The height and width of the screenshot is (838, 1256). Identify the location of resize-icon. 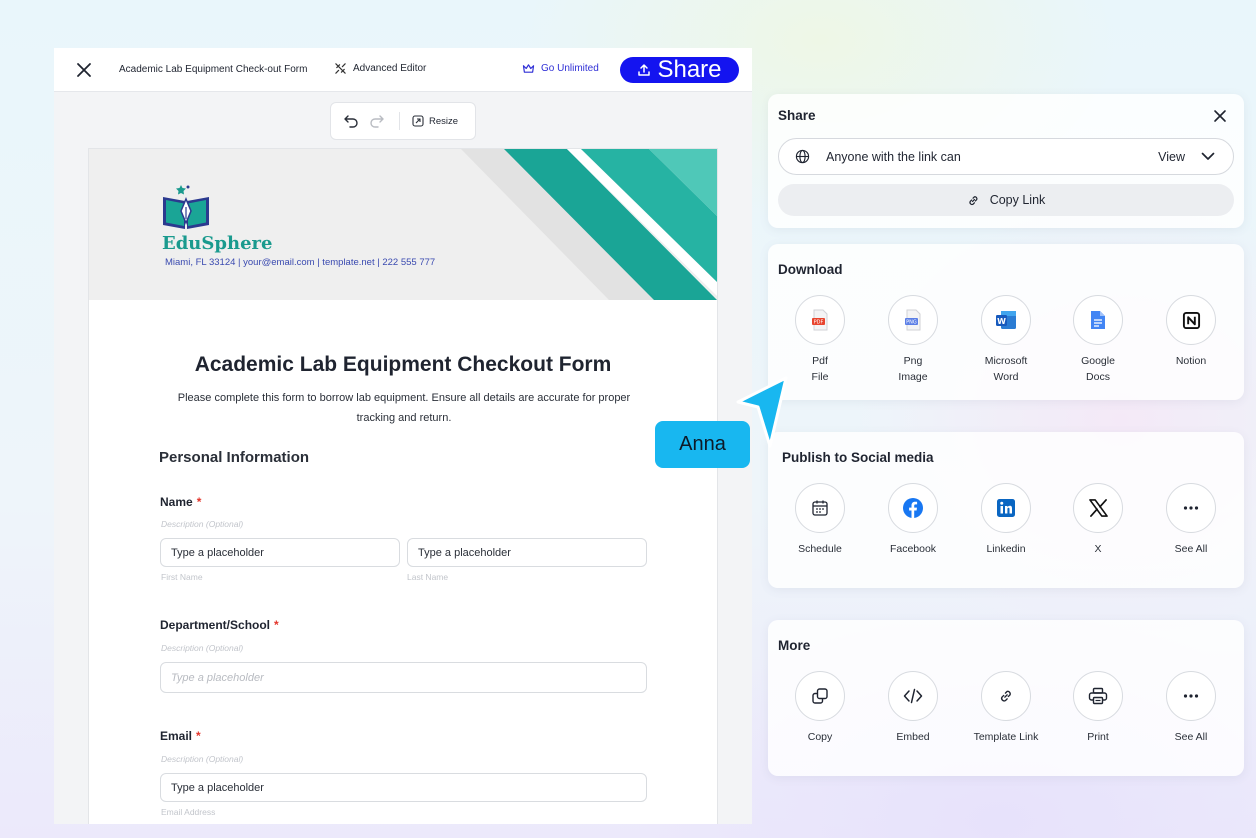
(418, 121).